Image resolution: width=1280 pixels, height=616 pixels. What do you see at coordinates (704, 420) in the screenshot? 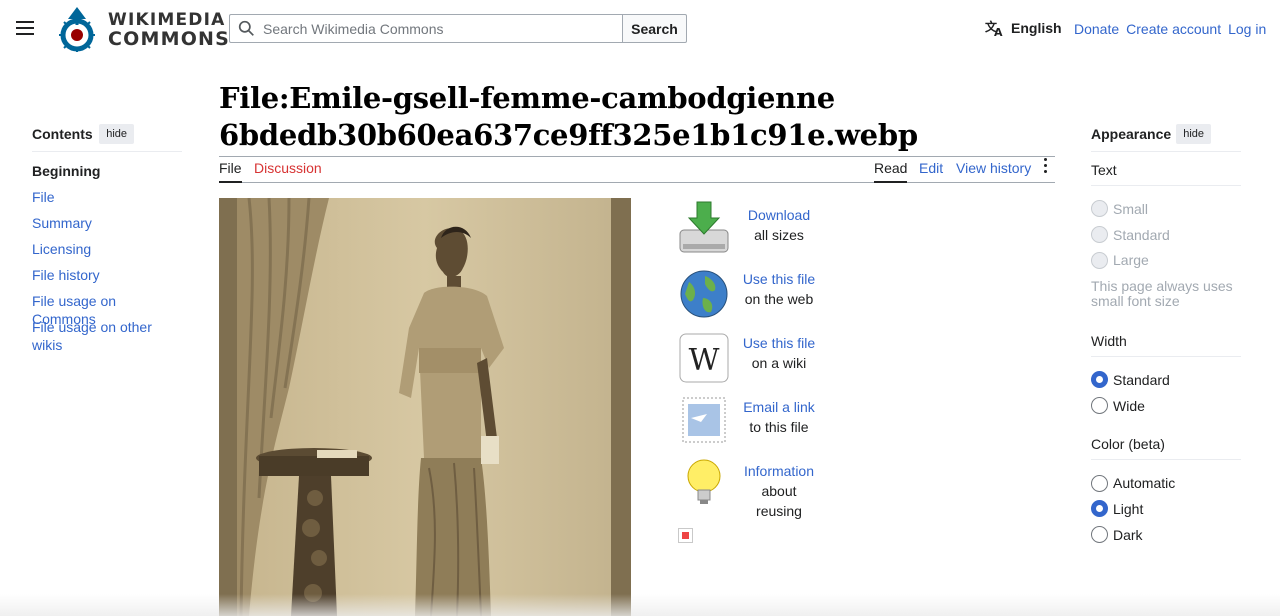
I see `email-icon` at bounding box center [704, 420].